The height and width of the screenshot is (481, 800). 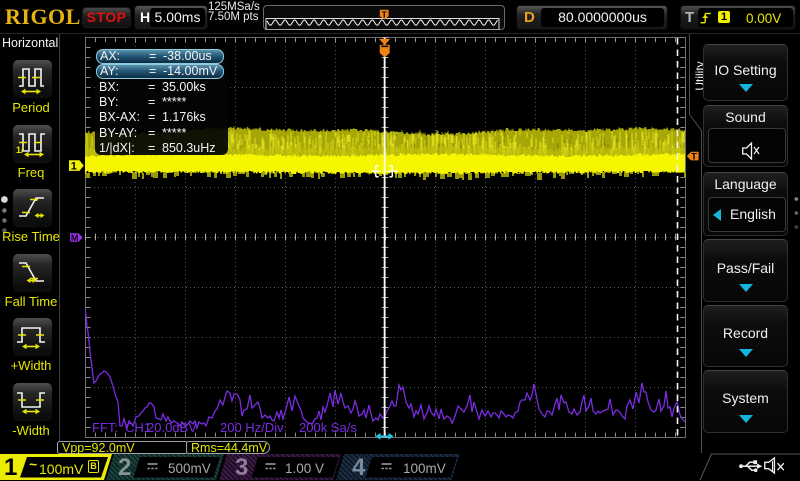 I want to click on svg-text: 1, so click(x=74, y=167).